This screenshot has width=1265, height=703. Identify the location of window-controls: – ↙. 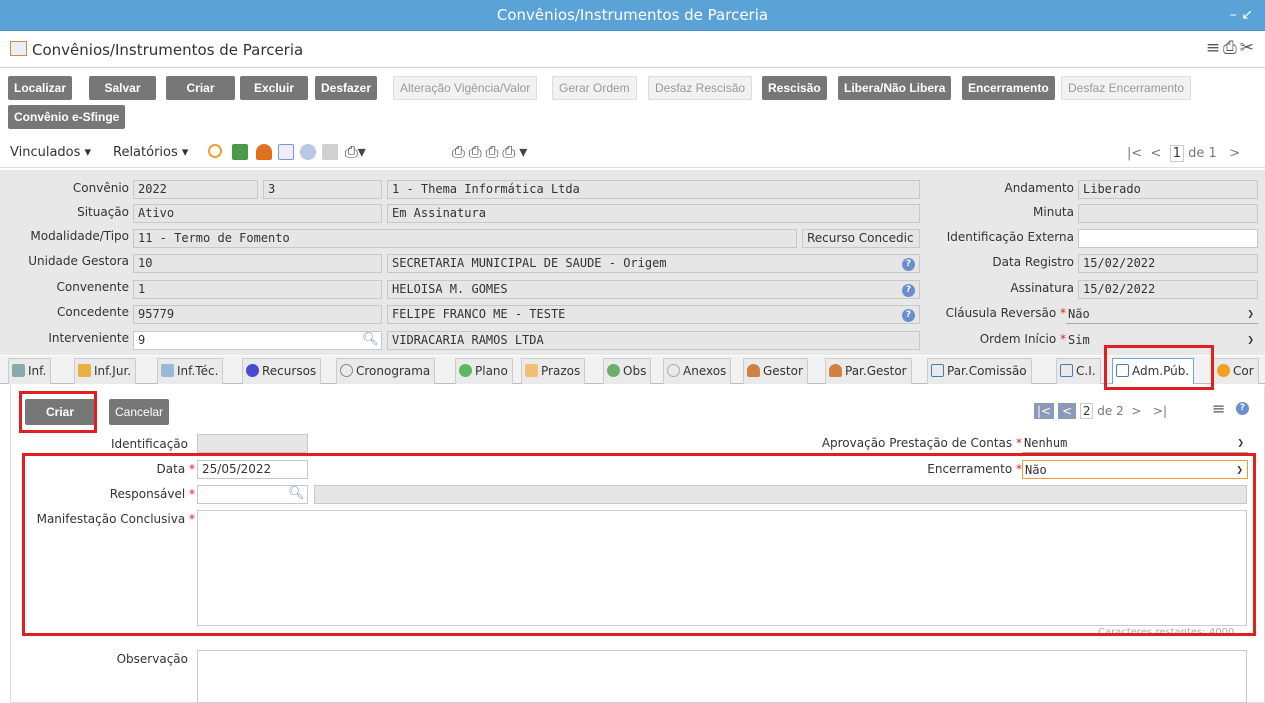
(1241, 15).